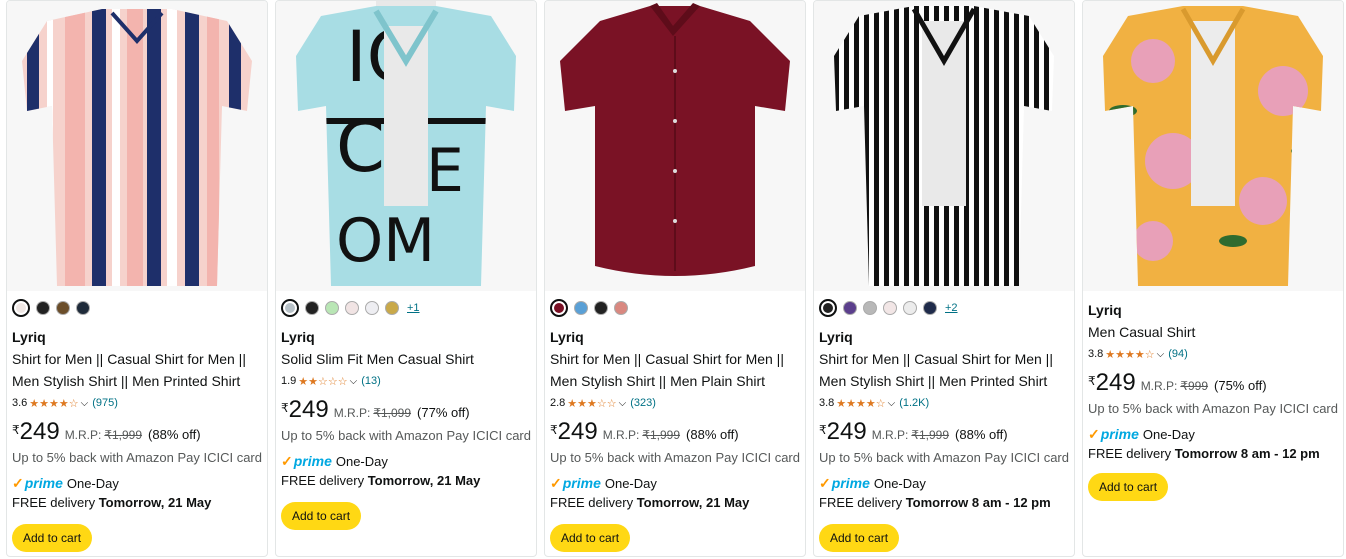  Describe the element at coordinates (413, 308) in the screenshot. I see `more-colors-link: +1` at that location.